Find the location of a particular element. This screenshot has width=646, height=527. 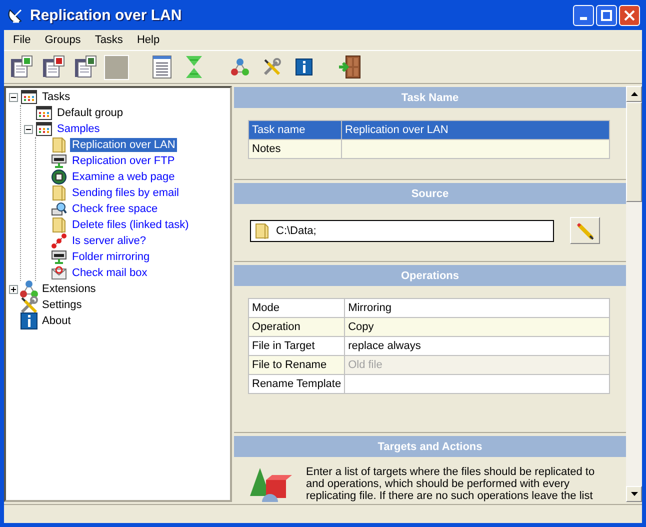

tree-item: Default group is located at coordinates (90, 113).